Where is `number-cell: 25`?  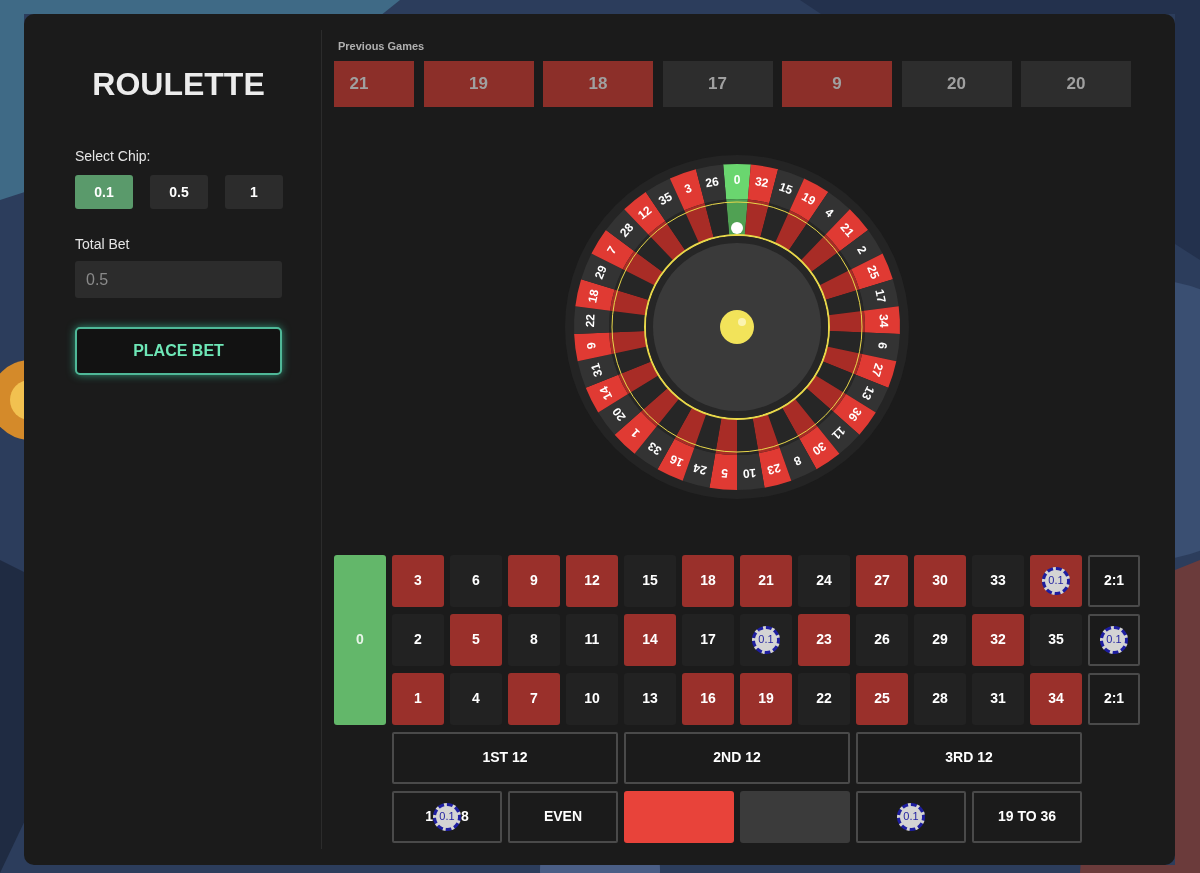 number-cell: 25 is located at coordinates (882, 698).